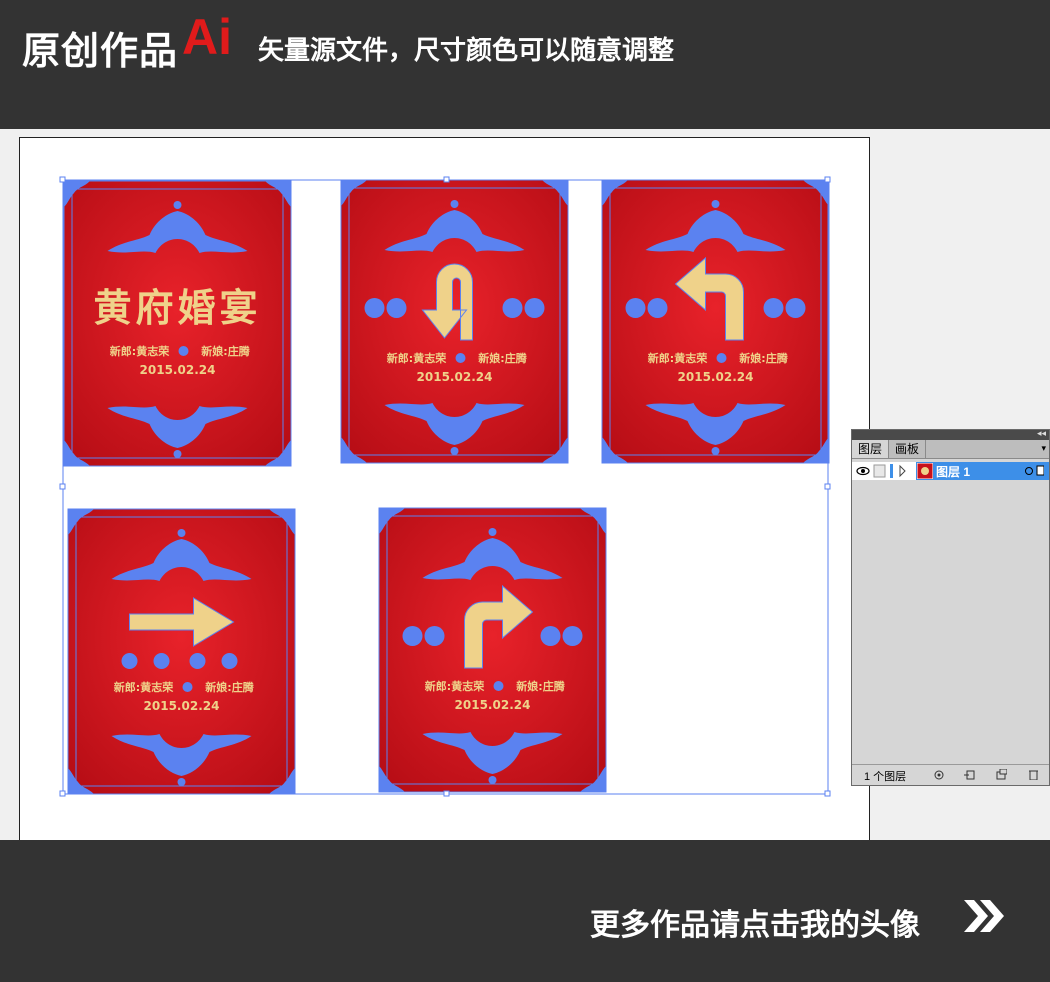  Describe the element at coordinates (1043, 448) in the screenshot. I see `panel-menu-icon: ▾` at that location.